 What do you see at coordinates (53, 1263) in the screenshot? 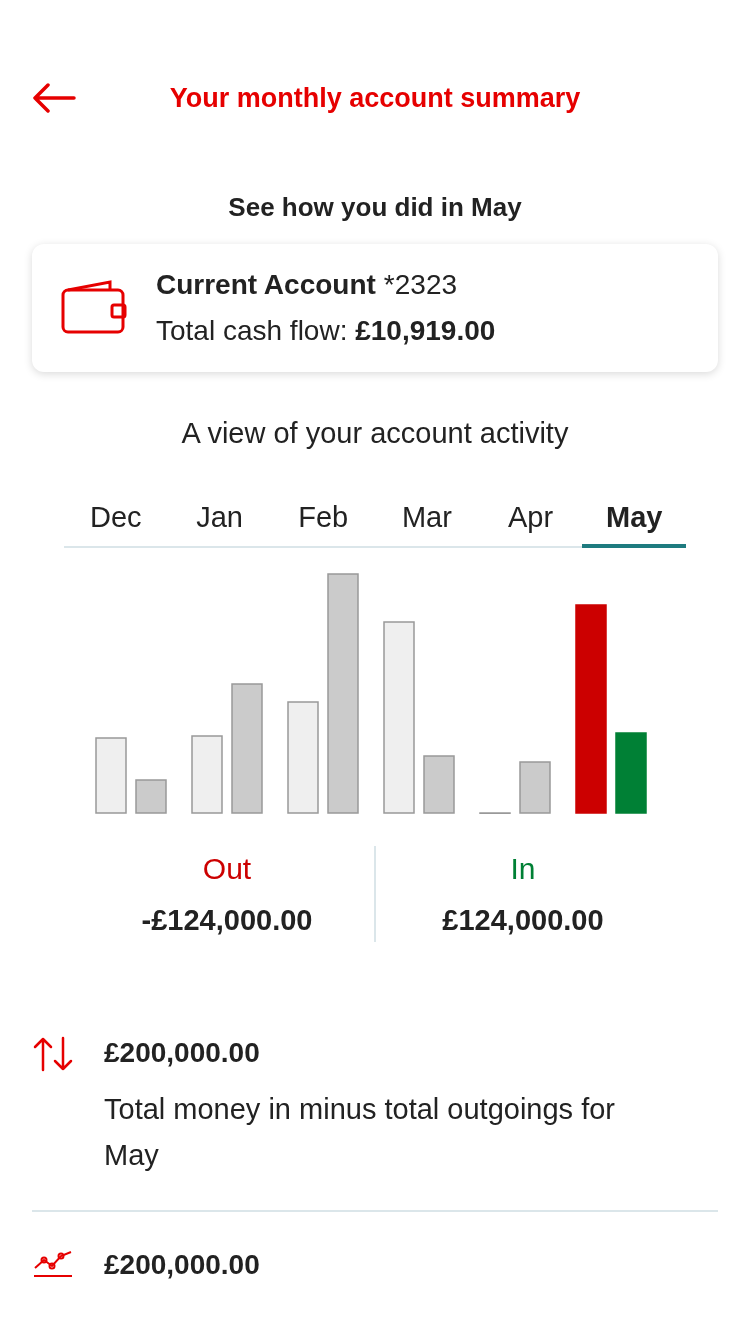
I see `line-chart-icon` at bounding box center [53, 1263].